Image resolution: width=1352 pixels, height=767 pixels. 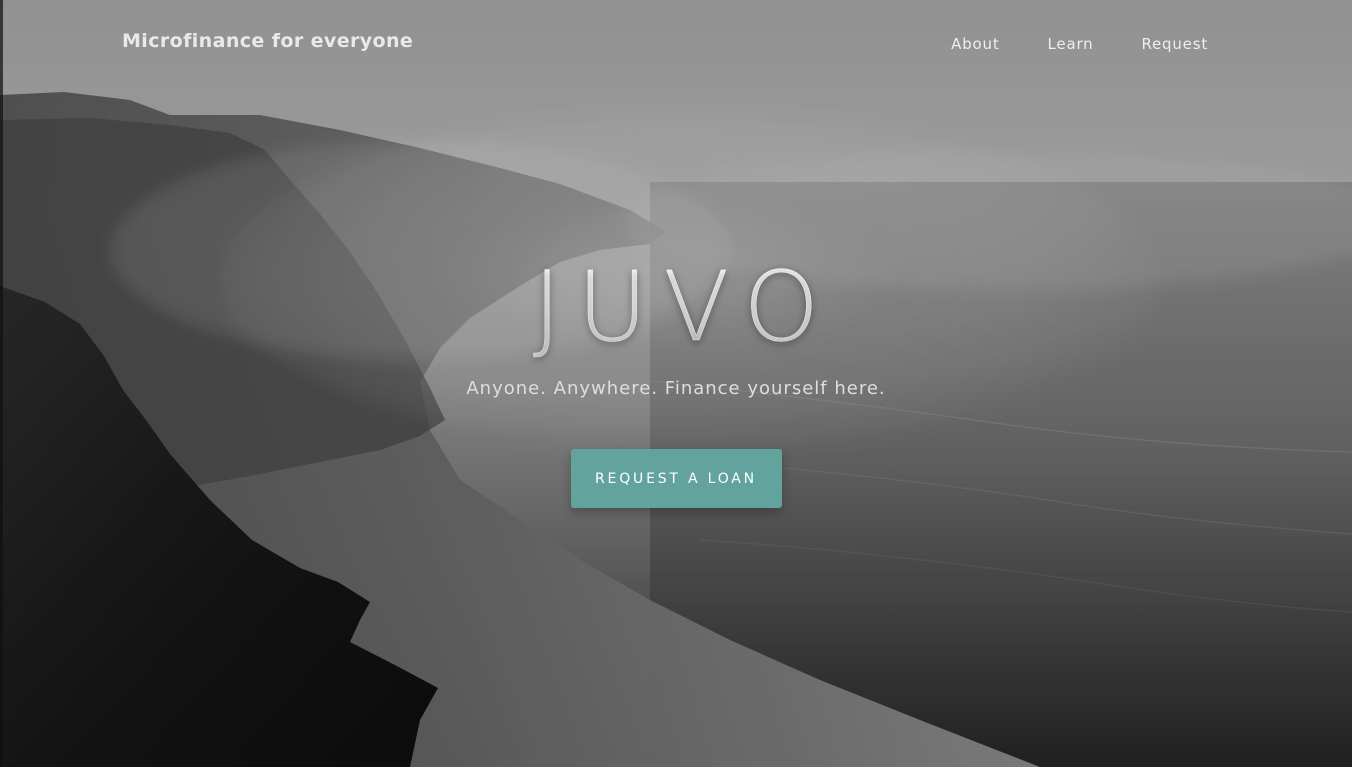 I want to click on main-nav: About Learn Request, so click(x=1079, y=43).